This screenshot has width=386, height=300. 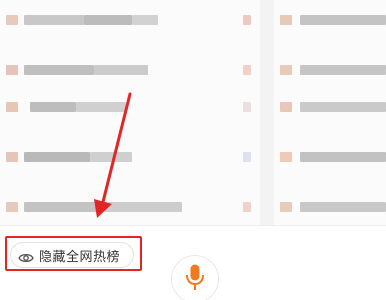 I want to click on highlight-frame, so click(x=73, y=253).